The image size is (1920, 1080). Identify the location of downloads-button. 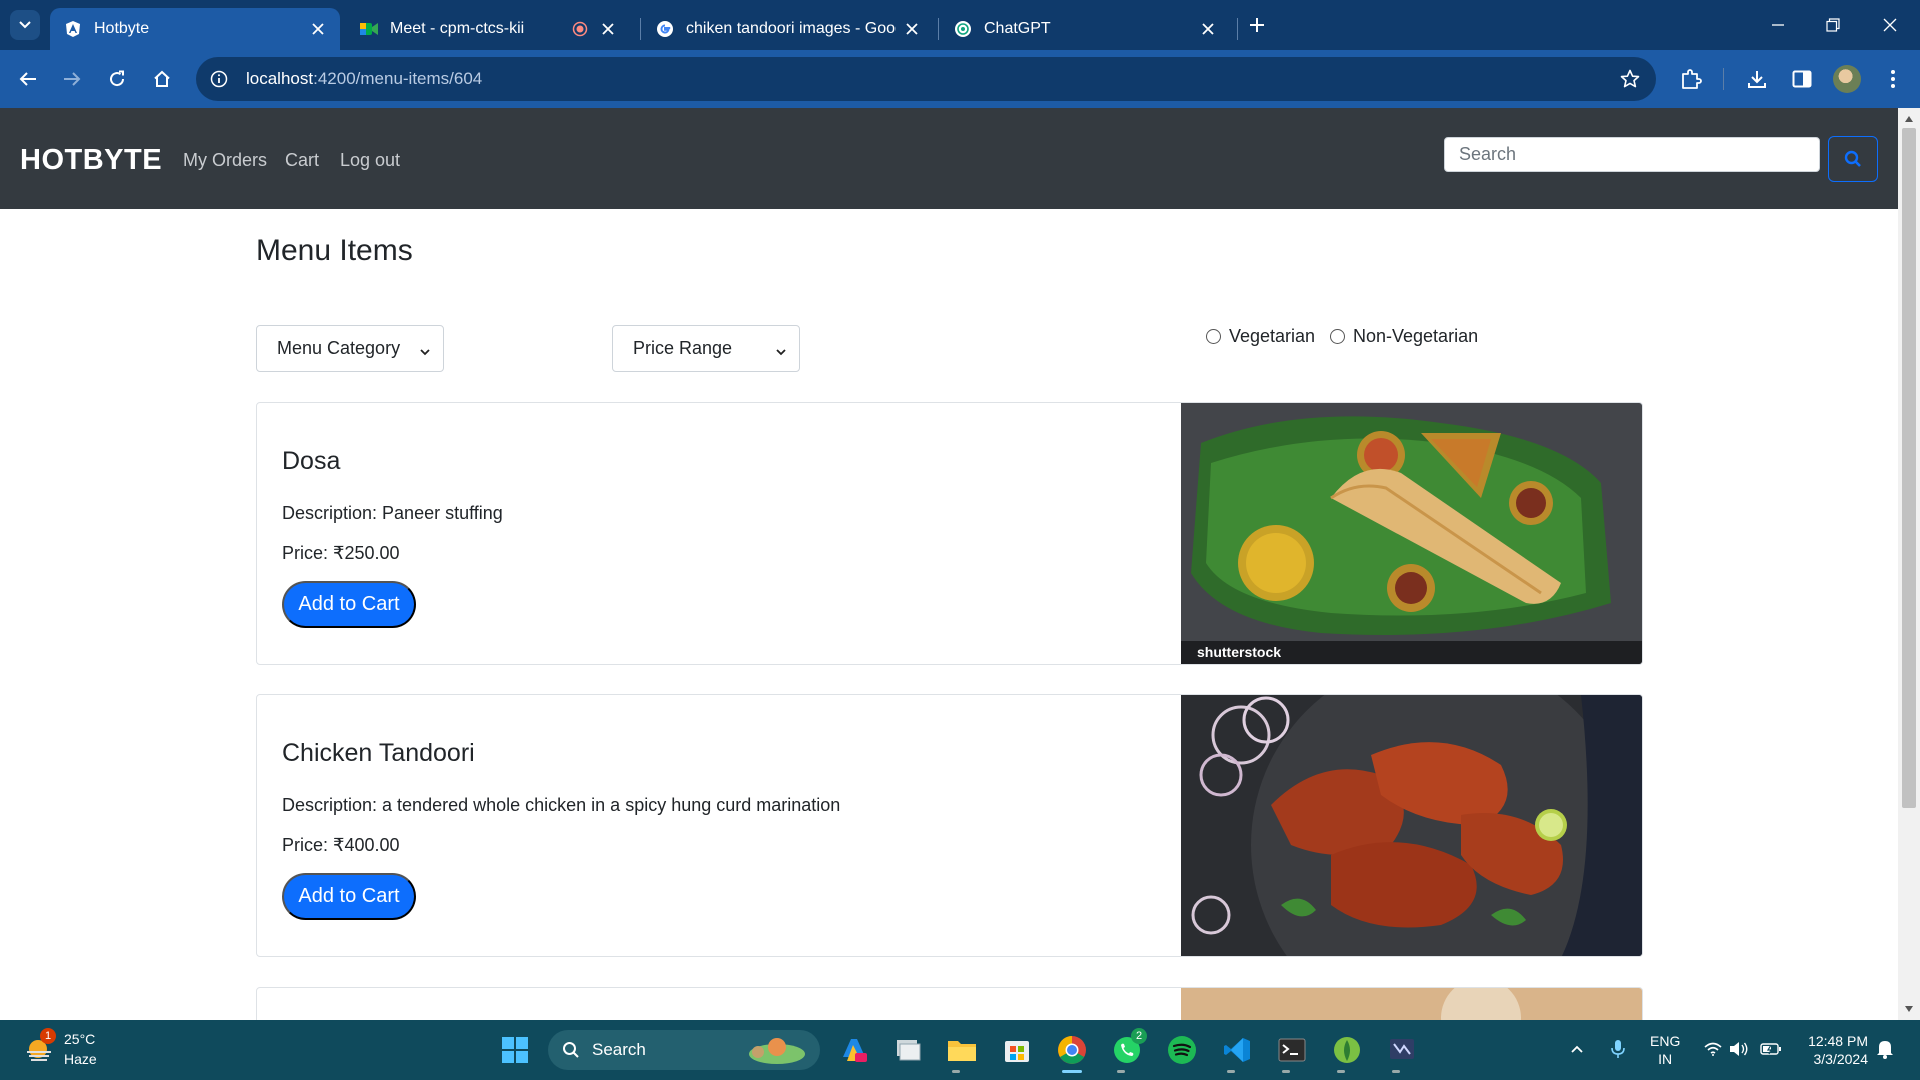
(1757, 79).